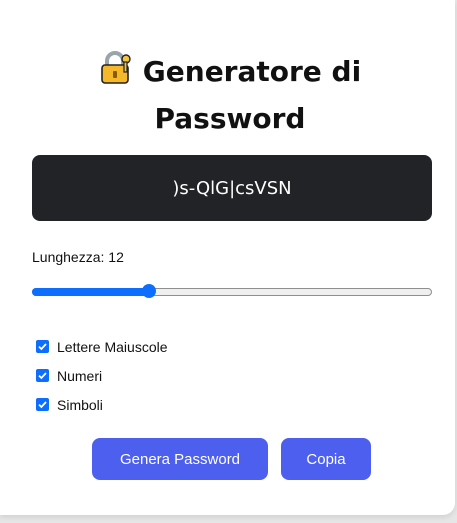 The width and height of the screenshot is (457, 523). I want to click on symbols-label: Simboli, so click(80, 404).